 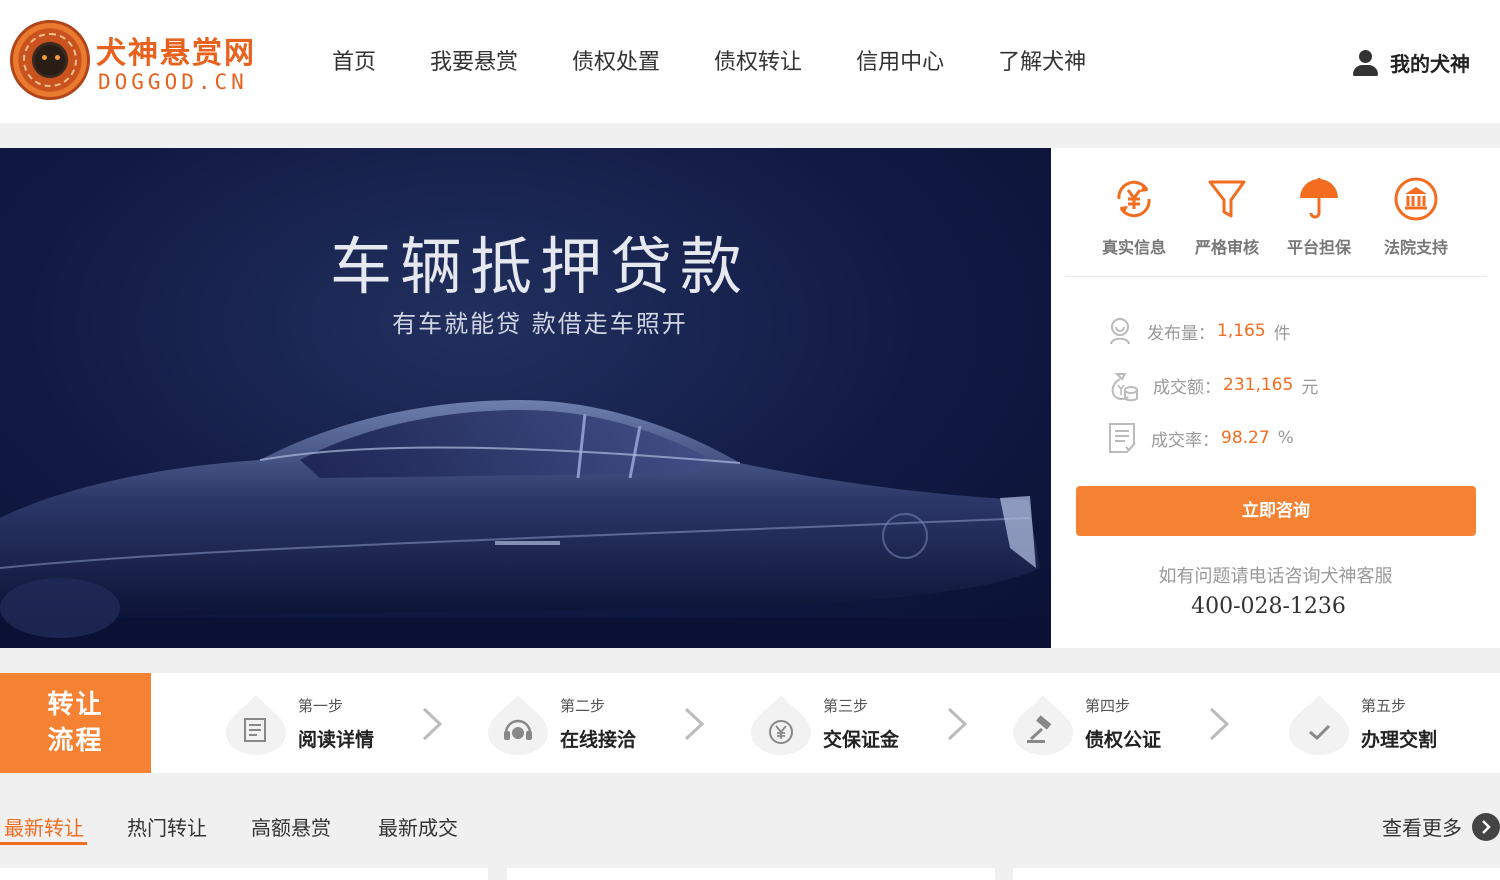 I want to click on checkmark-icon, so click(x=1319, y=725).